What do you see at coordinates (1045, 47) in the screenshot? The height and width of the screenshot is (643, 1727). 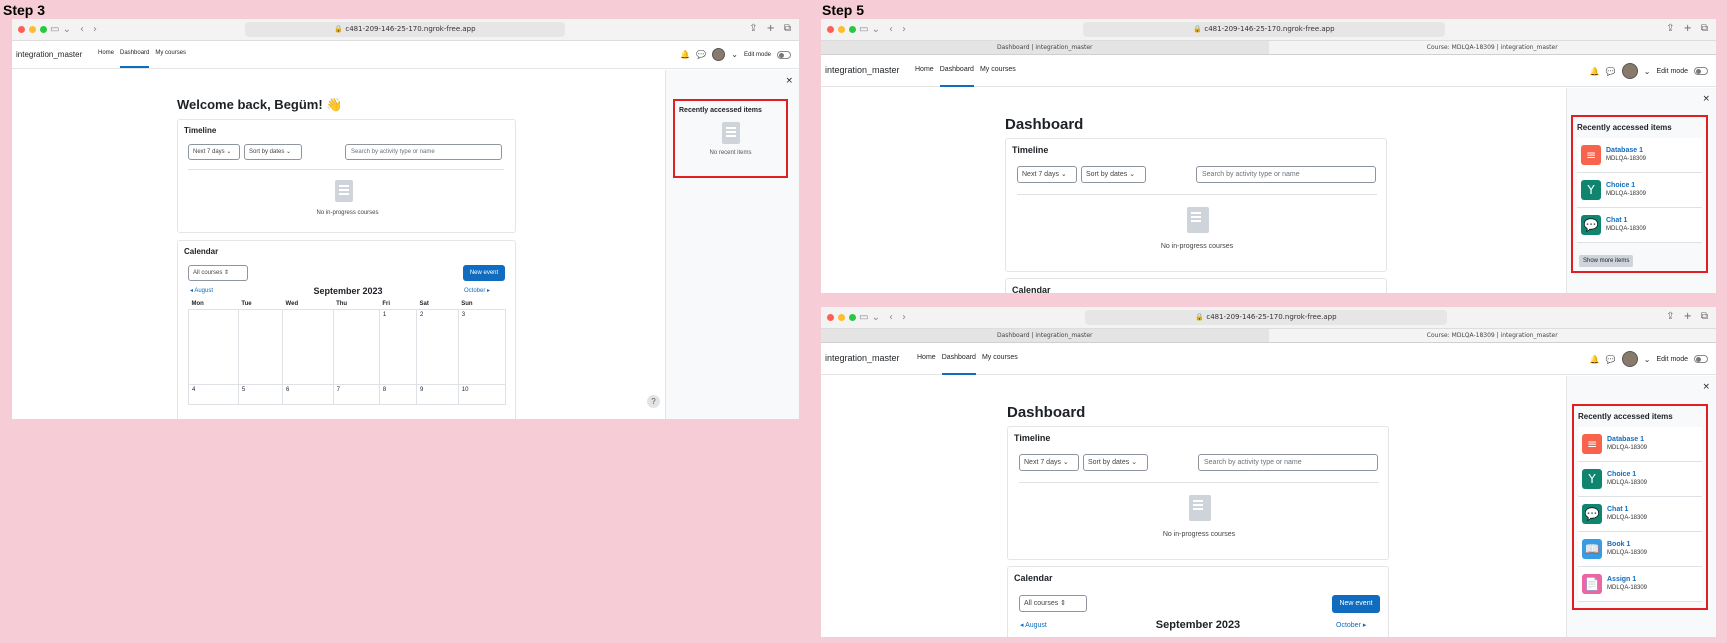 I see `tab-dashboard: Dashboard | integration_master` at bounding box center [1045, 47].